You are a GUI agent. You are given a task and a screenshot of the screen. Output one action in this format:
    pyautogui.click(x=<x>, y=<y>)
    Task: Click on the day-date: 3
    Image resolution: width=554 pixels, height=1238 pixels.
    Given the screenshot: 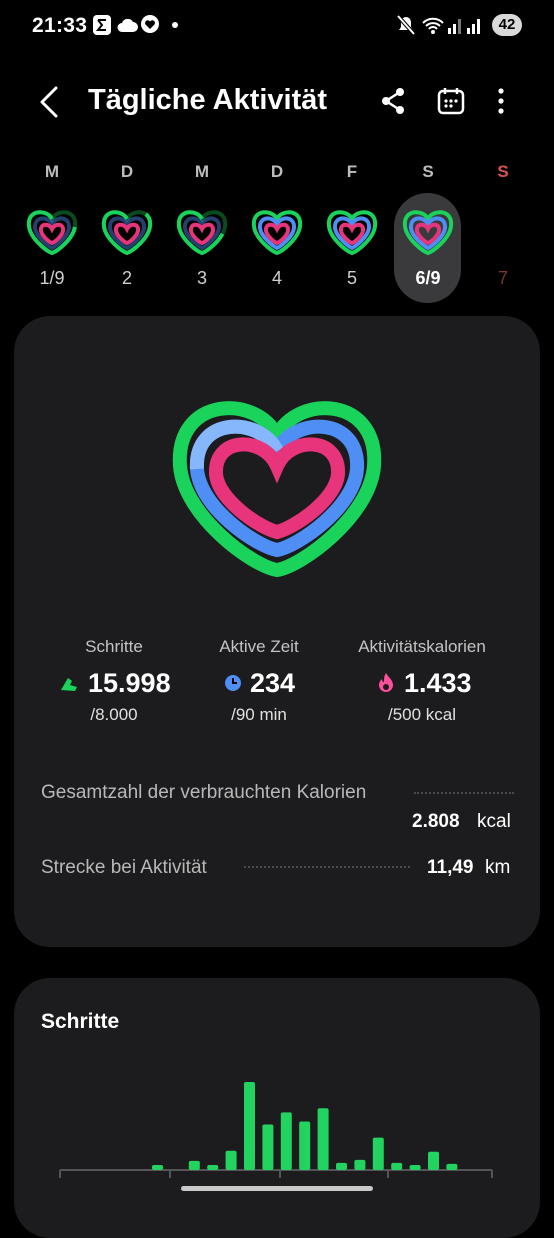 What is the action you would take?
    pyautogui.click(x=202, y=278)
    